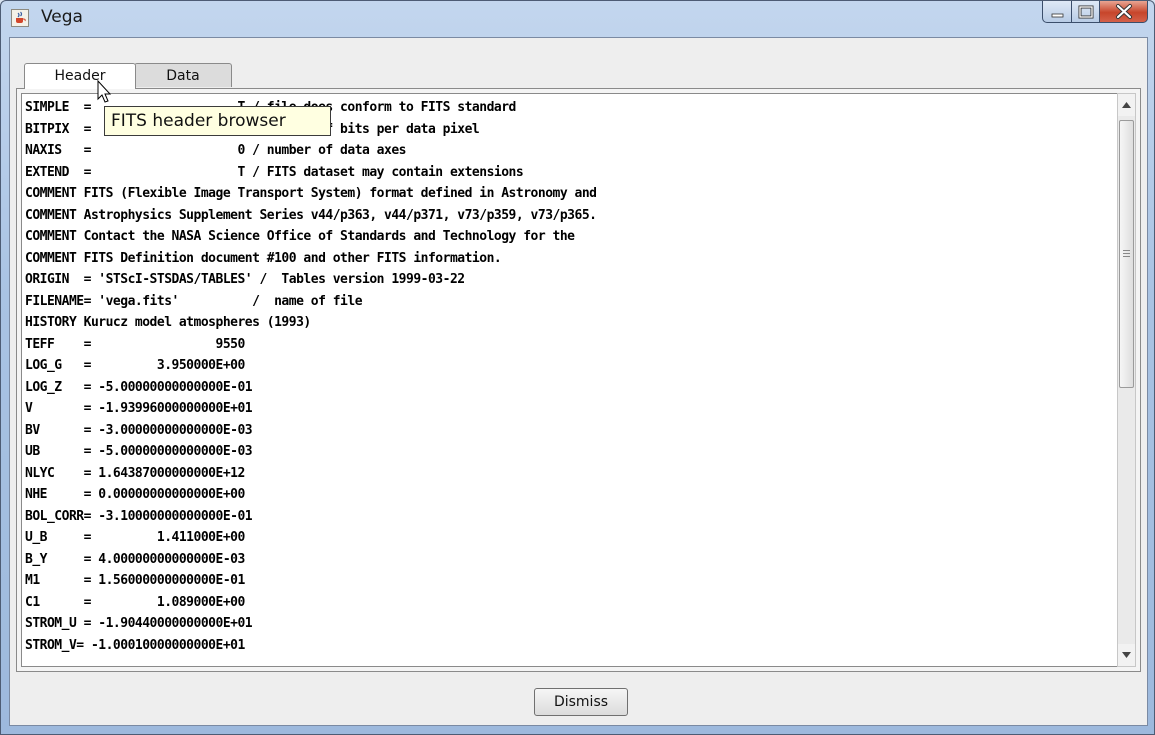 The width and height of the screenshot is (1155, 735). Describe the element at coordinates (168, 322) in the screenshot. I see `header-line: HISTORY Kurucz model atmospheres (1993)` at that location.